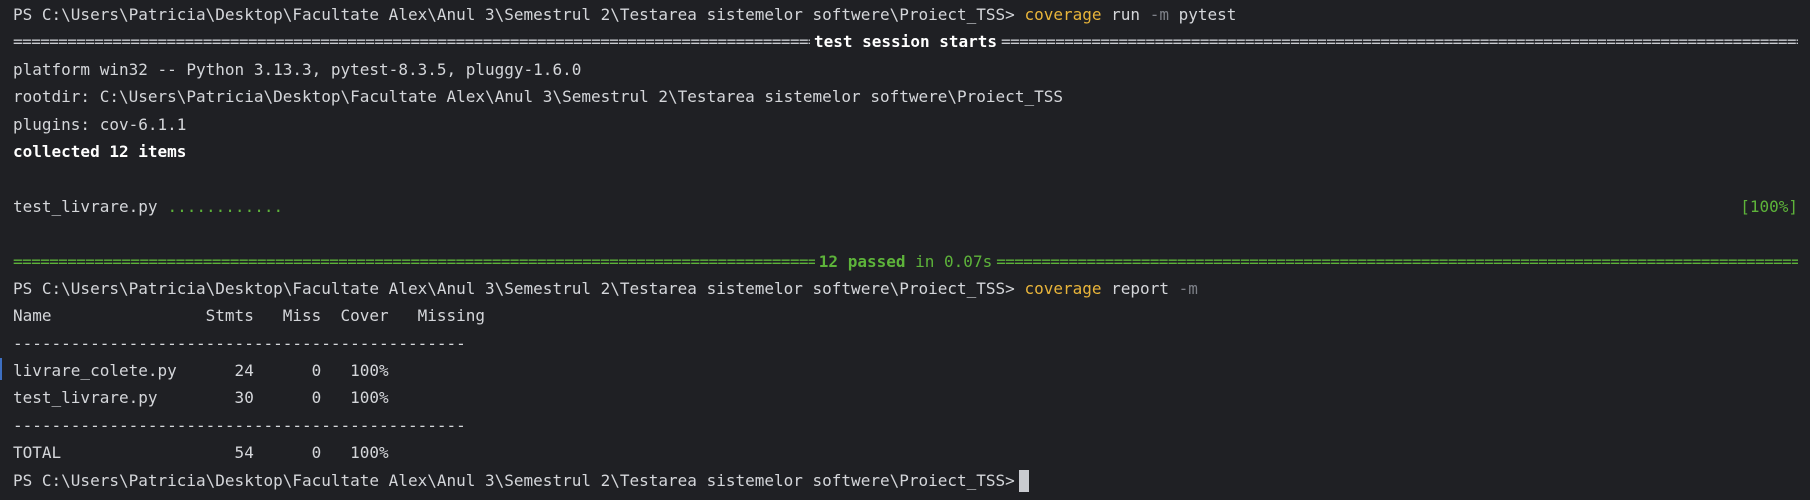  What do you see at coordinates (201, 398) in the screenshot?
I see `report-row: test_livrare.py 30 0 100%` at bounding box center [201, 398].